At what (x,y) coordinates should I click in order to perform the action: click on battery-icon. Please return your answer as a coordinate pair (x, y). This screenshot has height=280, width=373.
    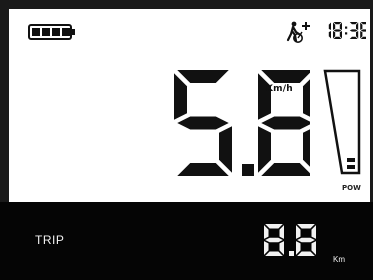
    Looking at the image, I should click on (52, 32).